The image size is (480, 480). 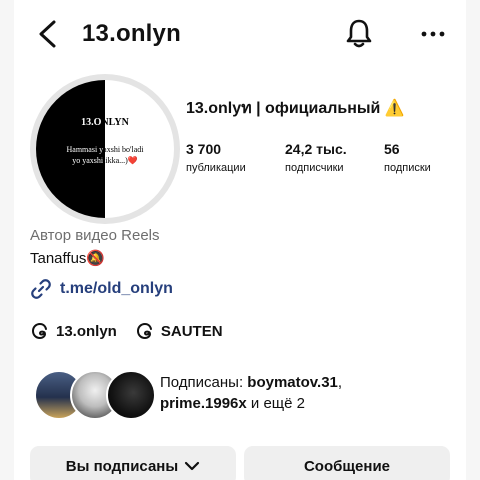 I want to click on chevron-down-icon, so click(x=192, y=466).